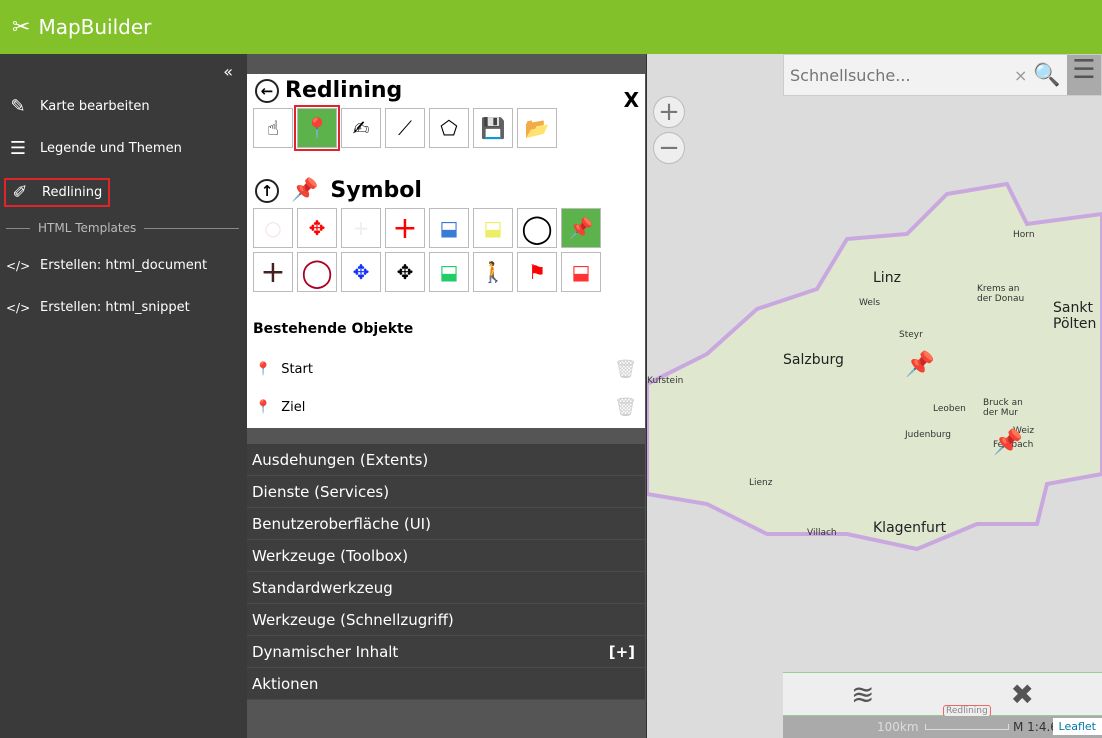 The image size is (1102, 738). Describe the element at coordinates (813, 360) in the screenshot. I see `city-label: Salzburg` at that location.